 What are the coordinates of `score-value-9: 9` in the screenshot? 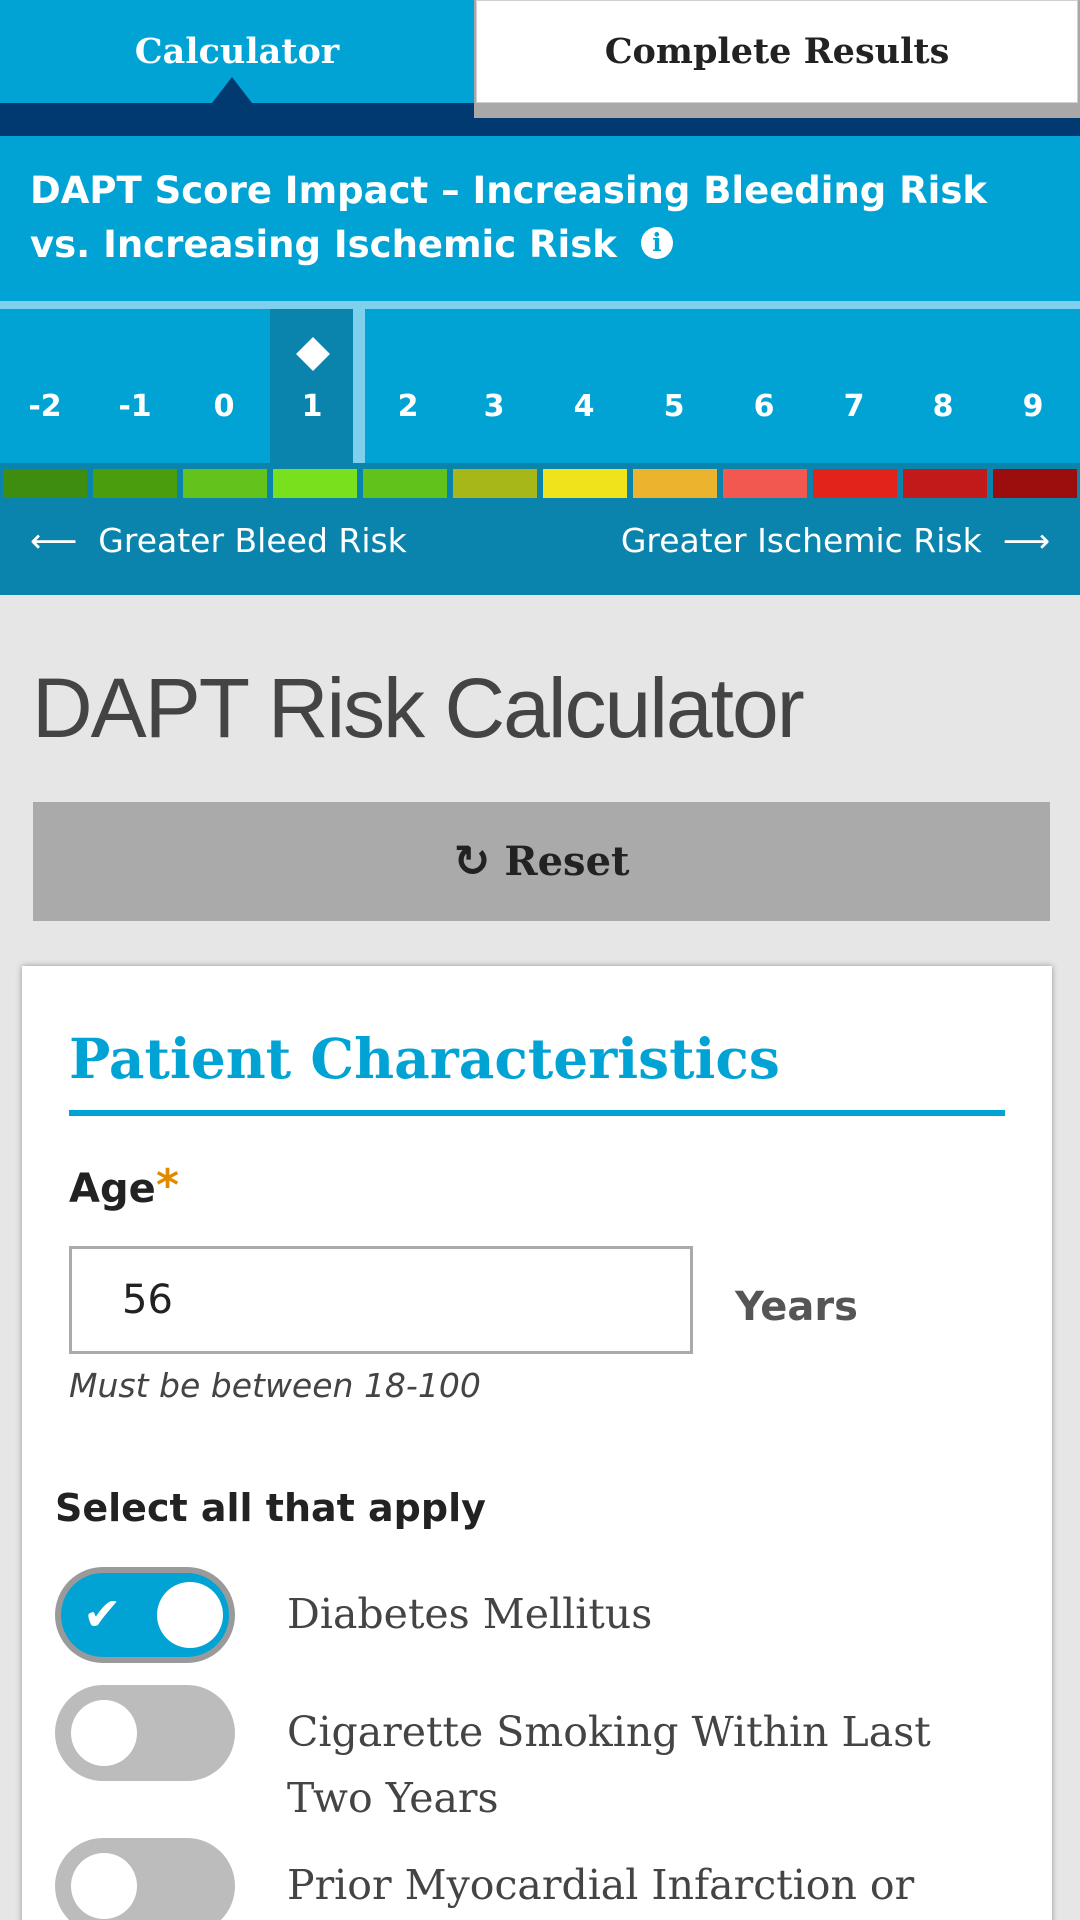 It's located at (1033, 406).